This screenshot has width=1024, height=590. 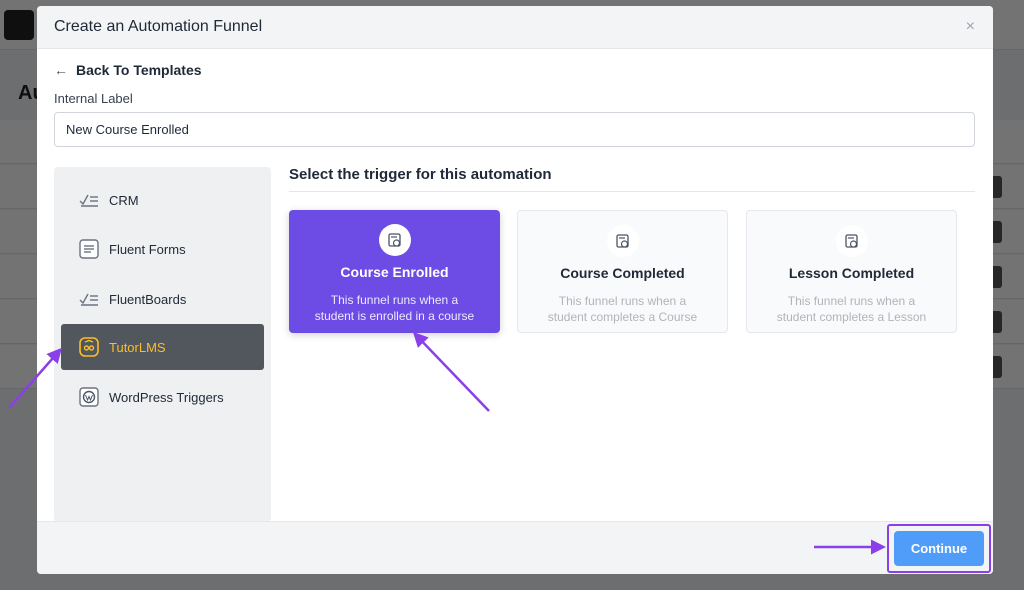 What do you see at coordinates (851, 241) in the screenshot?
I see `lesson-icon` at bounding box center [851, 241].